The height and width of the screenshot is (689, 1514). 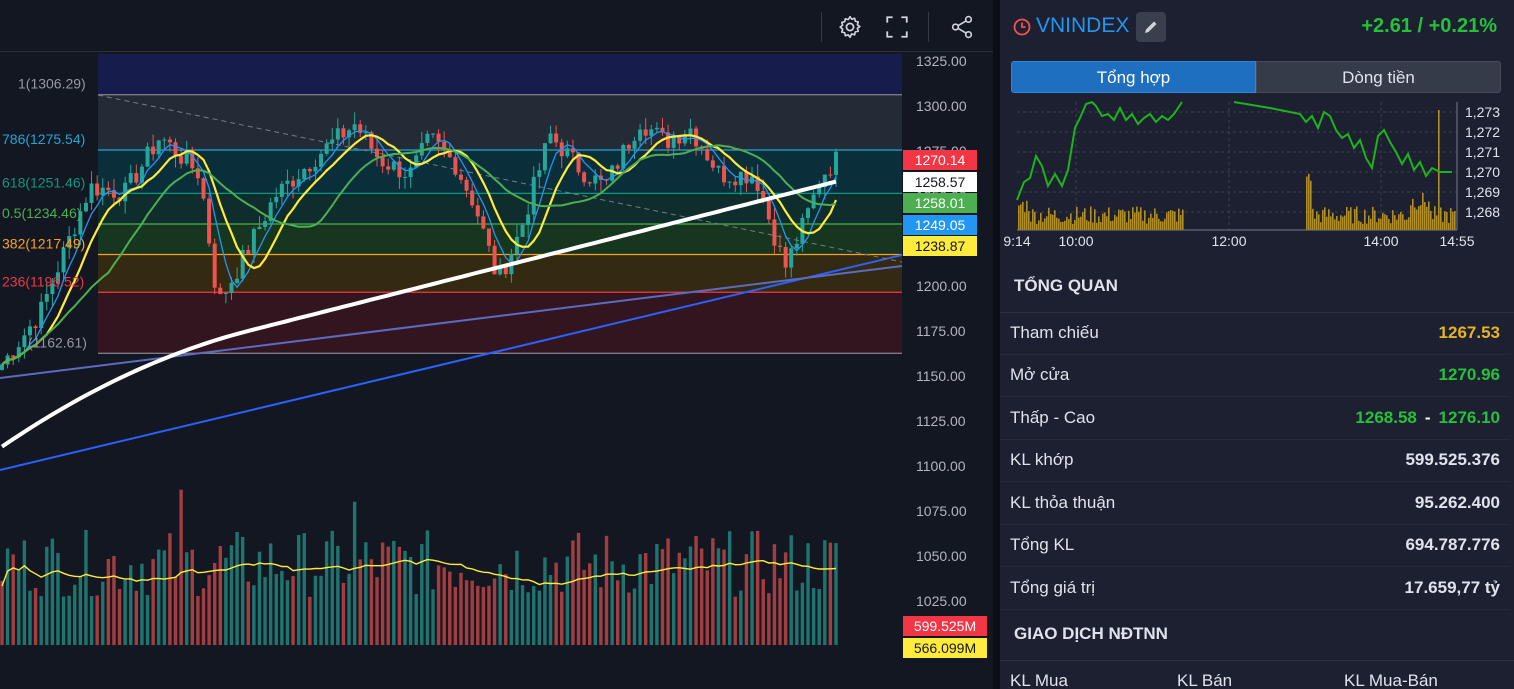 I want to click on negotiated-volume: 95.262.400, so click(x=1457, y=502).